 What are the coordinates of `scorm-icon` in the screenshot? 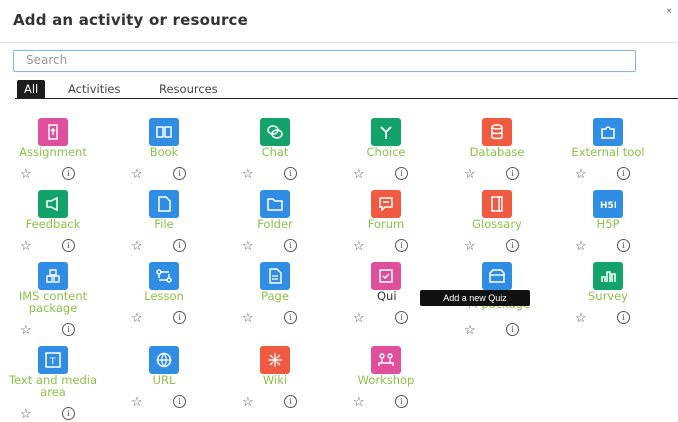 It's located at (497, 276).